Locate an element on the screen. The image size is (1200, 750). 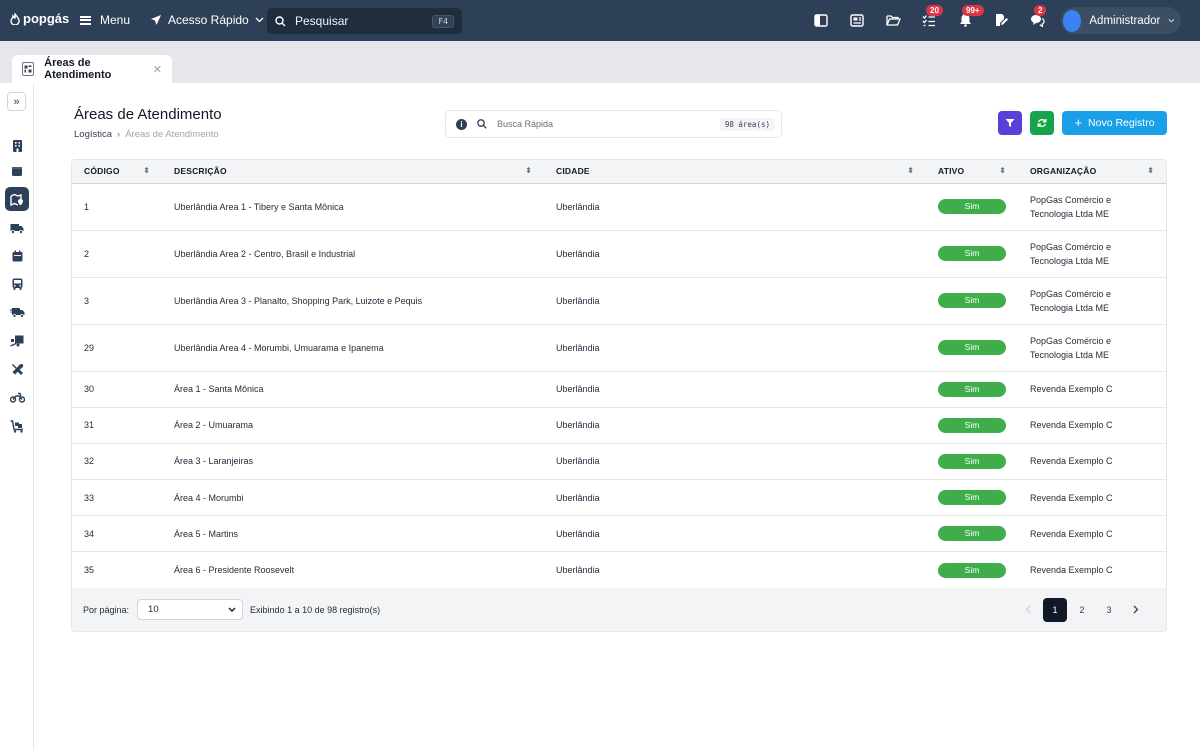
sidebar-item-loading is located at coordinates (17, 341).